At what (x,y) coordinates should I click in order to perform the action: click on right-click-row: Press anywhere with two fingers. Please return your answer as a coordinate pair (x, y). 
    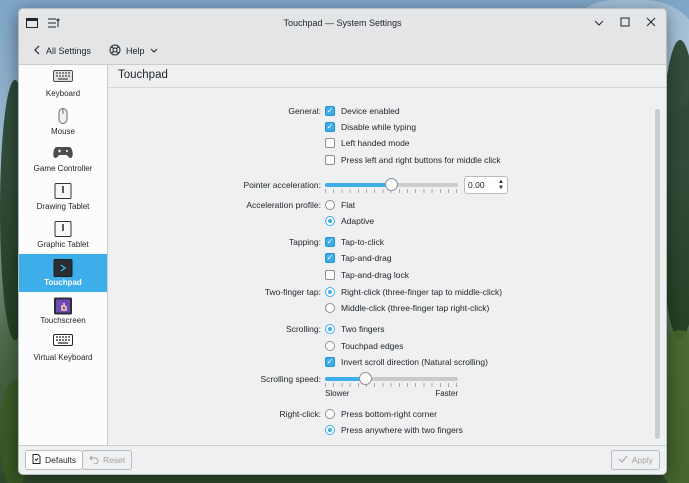
    Looking at the image, I should click on (387, 430).